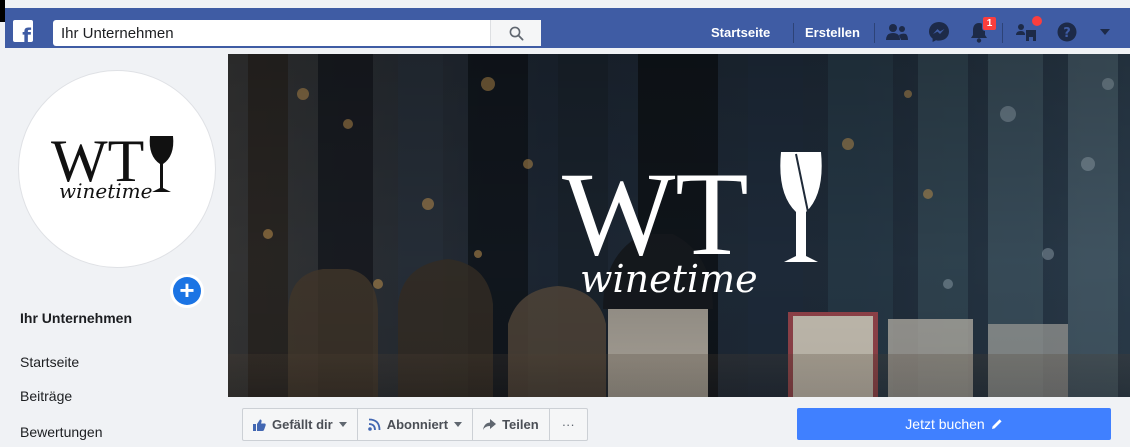  I want to click on more-options-button: ···, so click(568, 424).